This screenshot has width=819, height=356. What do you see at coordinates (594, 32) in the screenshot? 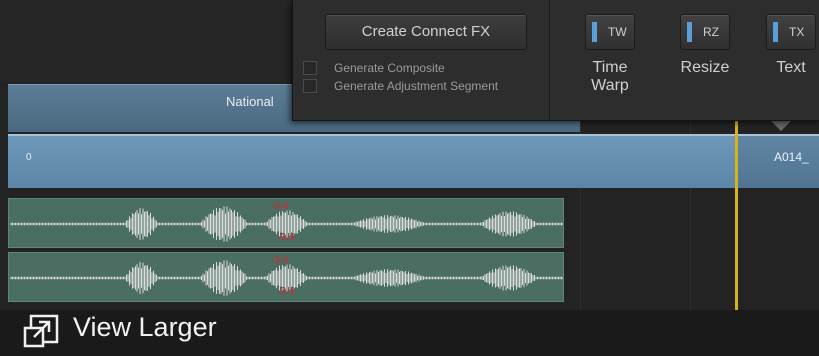
I see `time-warp-icon` at bounding box center [594, 32].